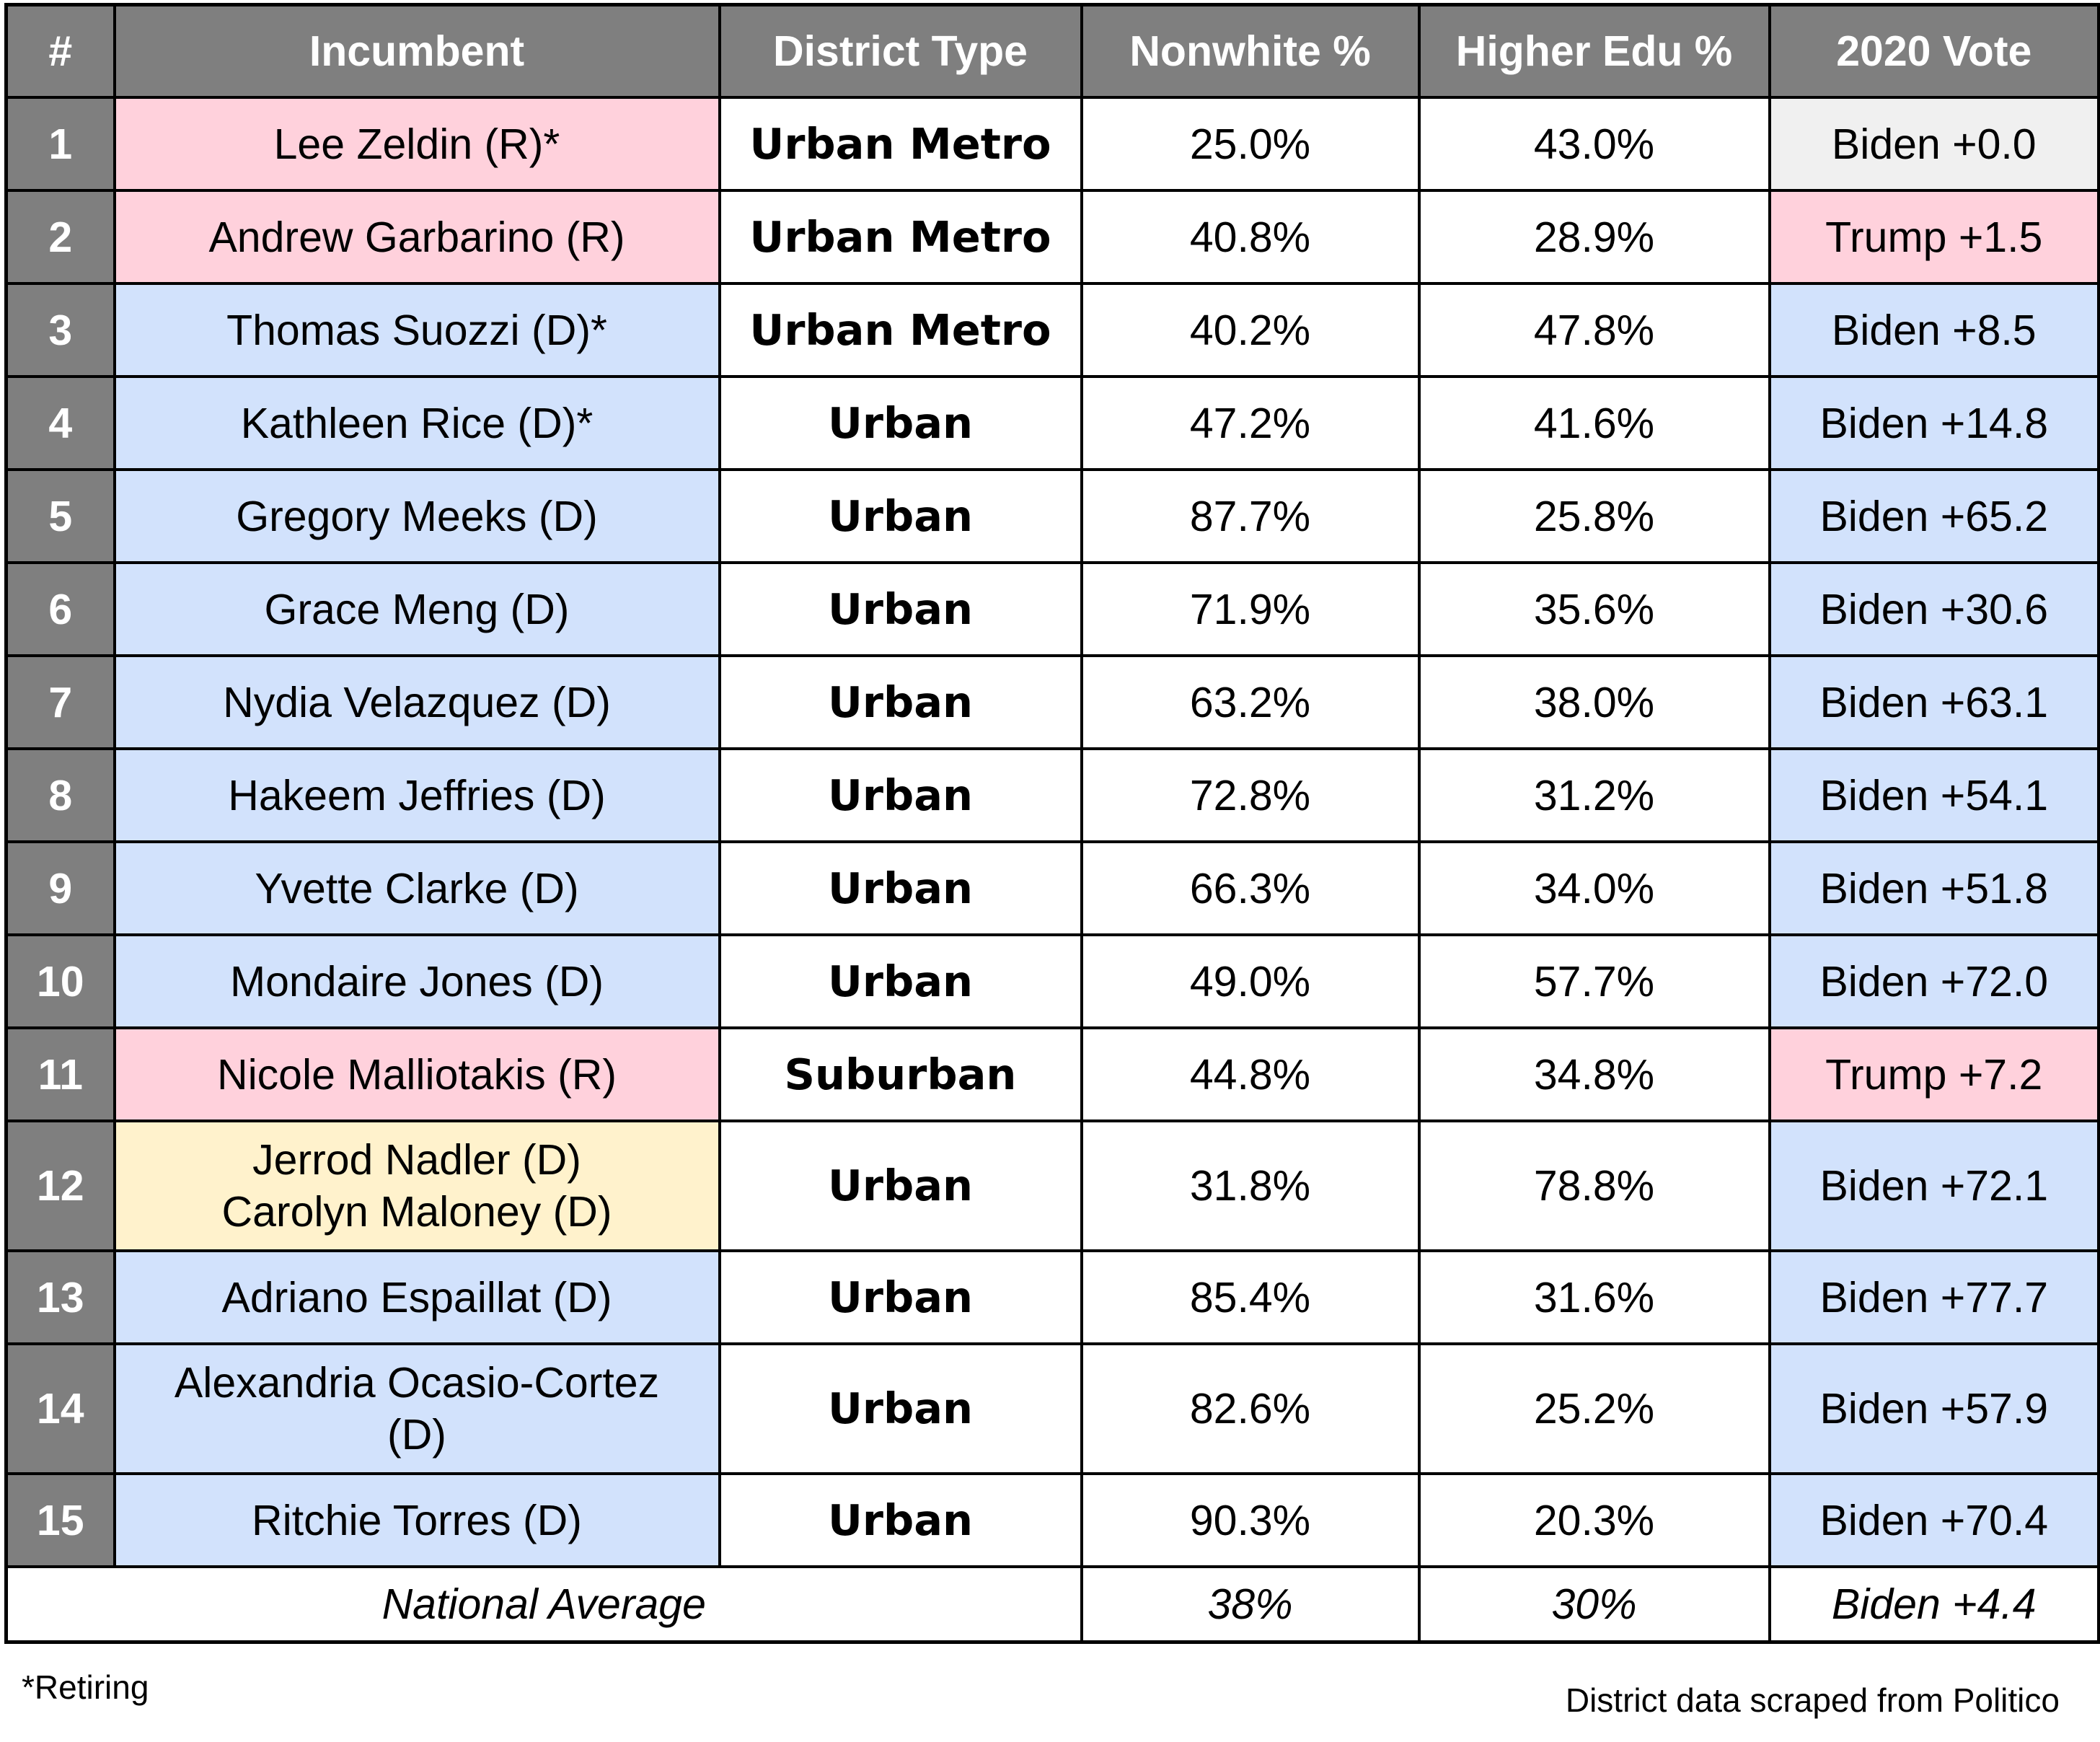 The width and height of the screenshot is (2100, 1742). Describe the element at coordinates (1934, 423) in the screenshot. I see `vote-cell: Biden +14.8` at that location.